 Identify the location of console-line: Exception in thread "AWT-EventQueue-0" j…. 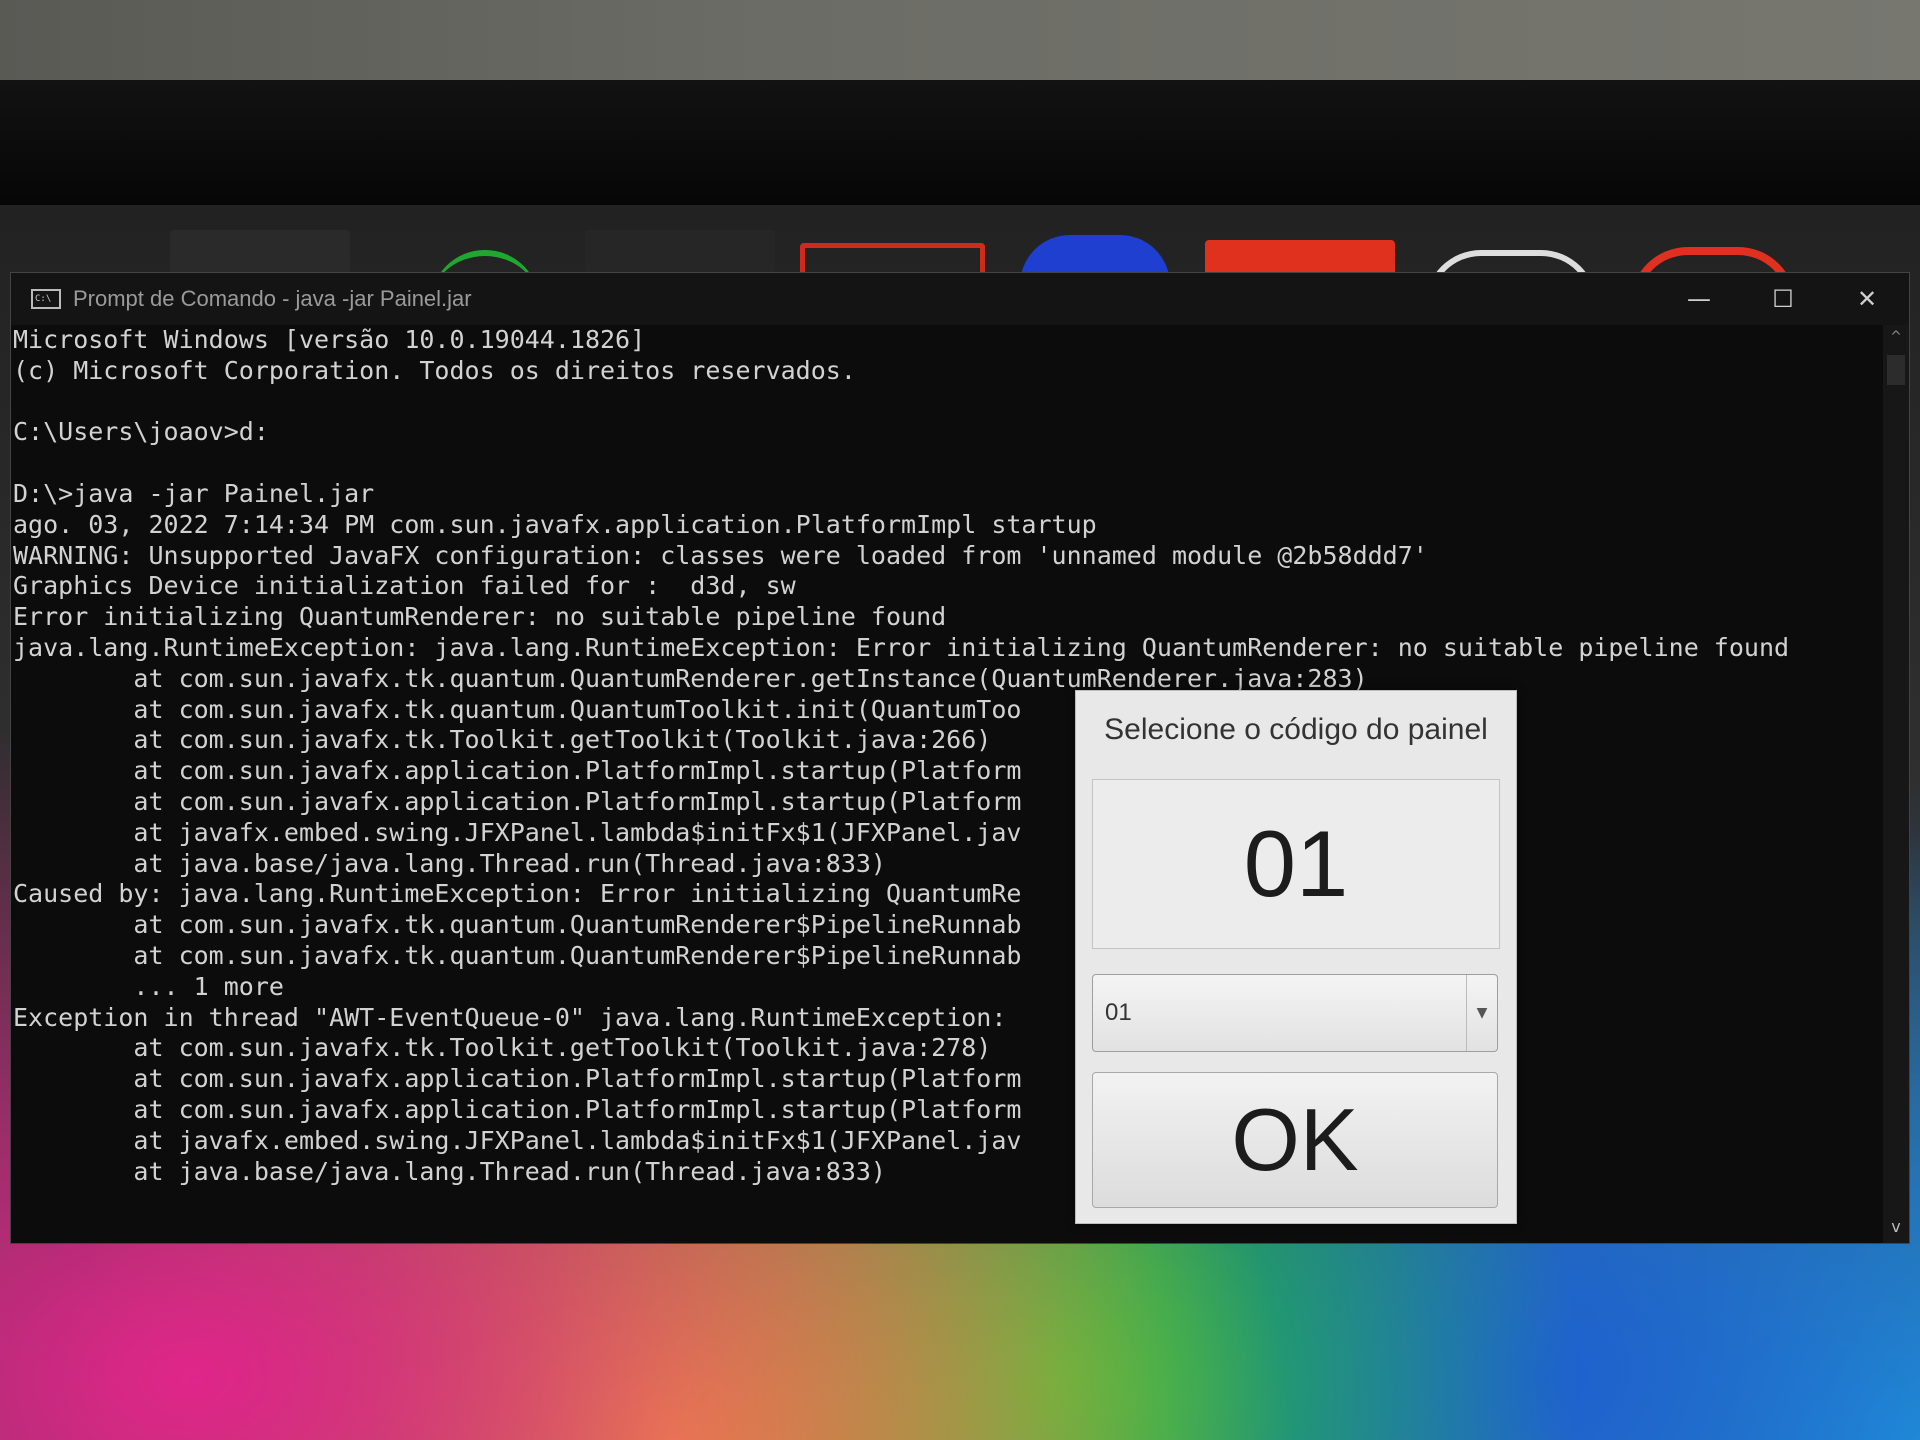
(510, 1017).